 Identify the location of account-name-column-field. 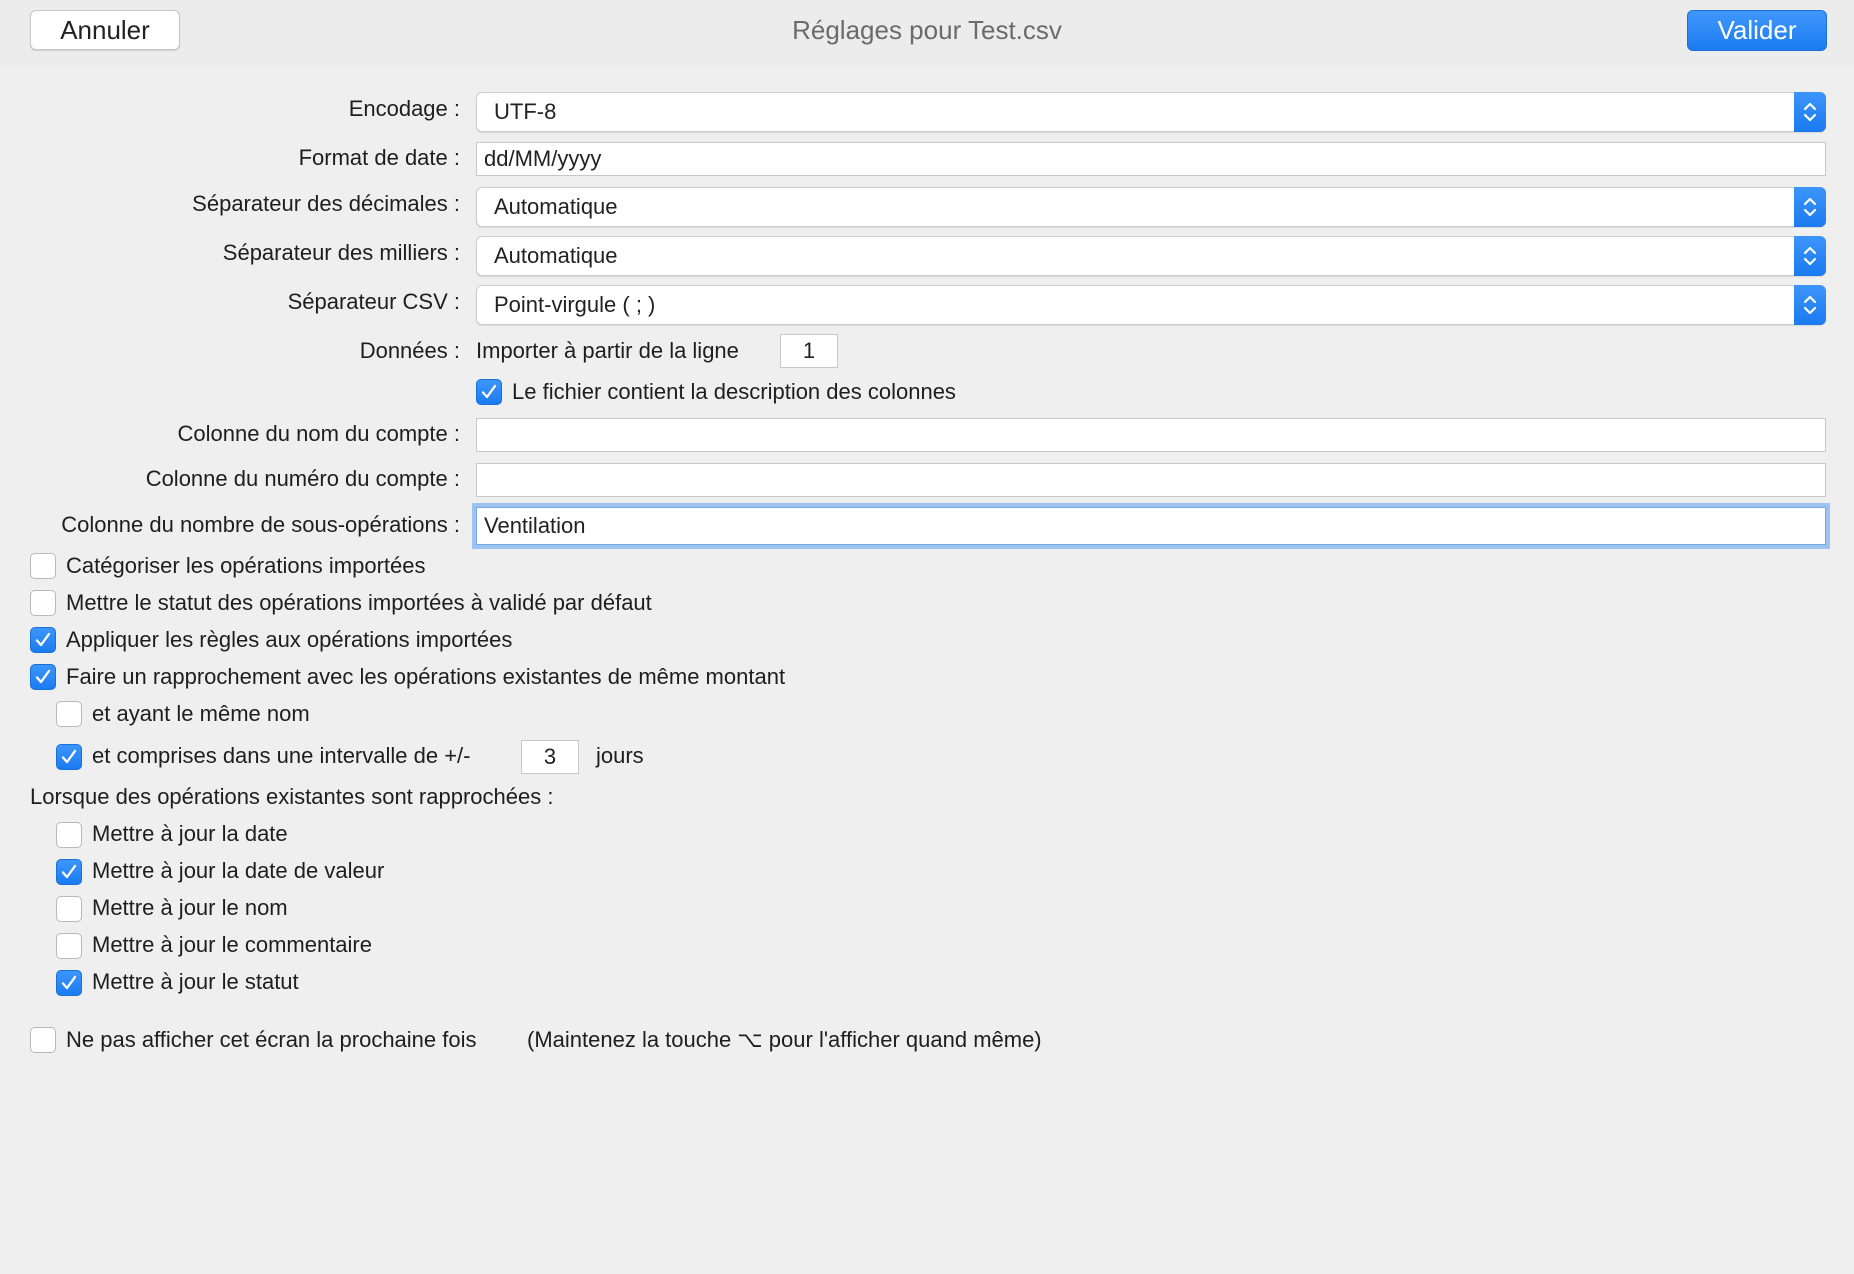
(1151, 435).